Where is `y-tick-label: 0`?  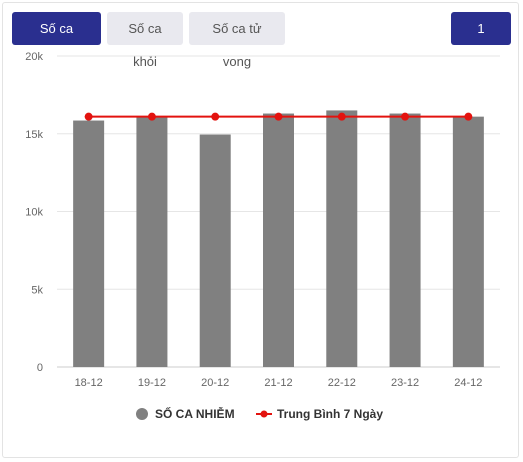 y-tick-label: 0 is located at coordinates (40, 368).